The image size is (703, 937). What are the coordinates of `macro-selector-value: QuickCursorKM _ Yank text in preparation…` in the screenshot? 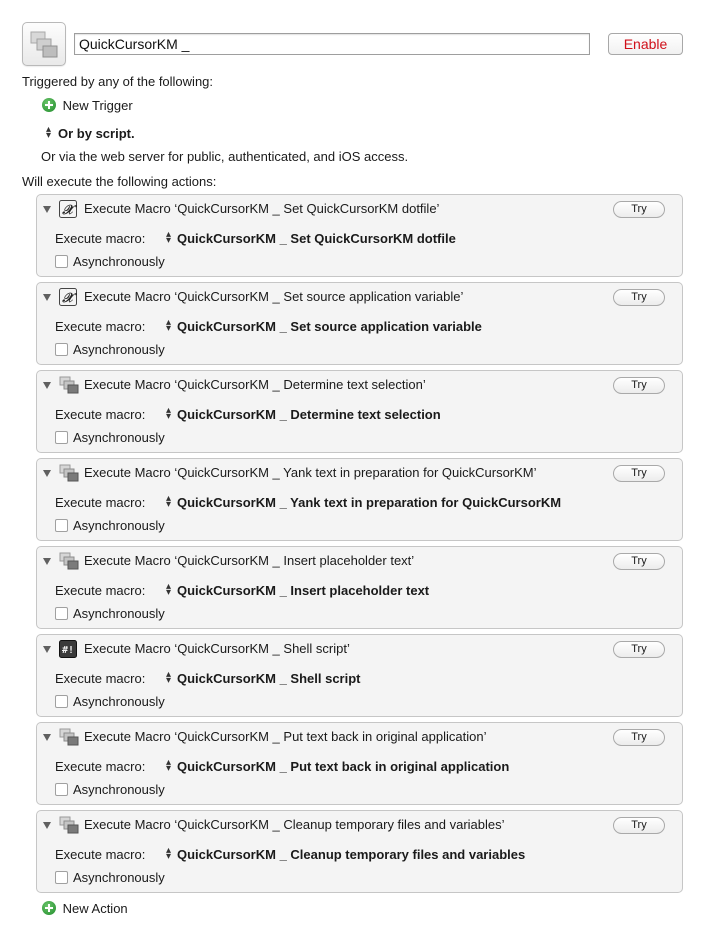 It's located at (369, 502).